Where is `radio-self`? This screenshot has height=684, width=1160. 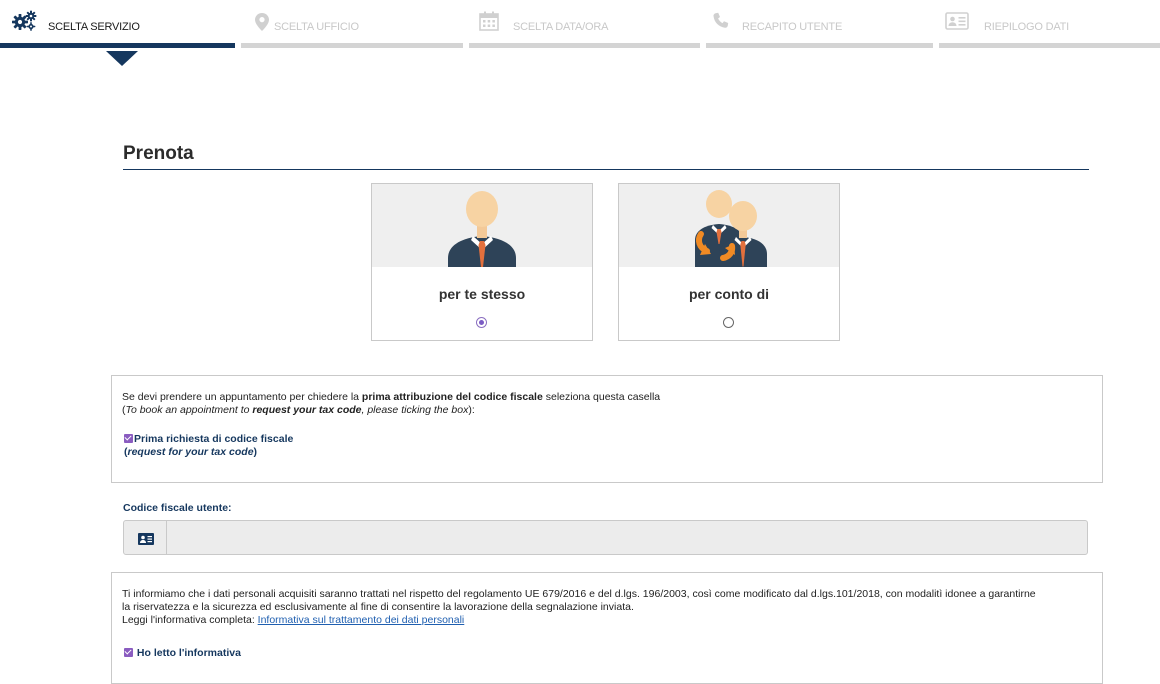 radio-self is located at coordinates (481, 322).